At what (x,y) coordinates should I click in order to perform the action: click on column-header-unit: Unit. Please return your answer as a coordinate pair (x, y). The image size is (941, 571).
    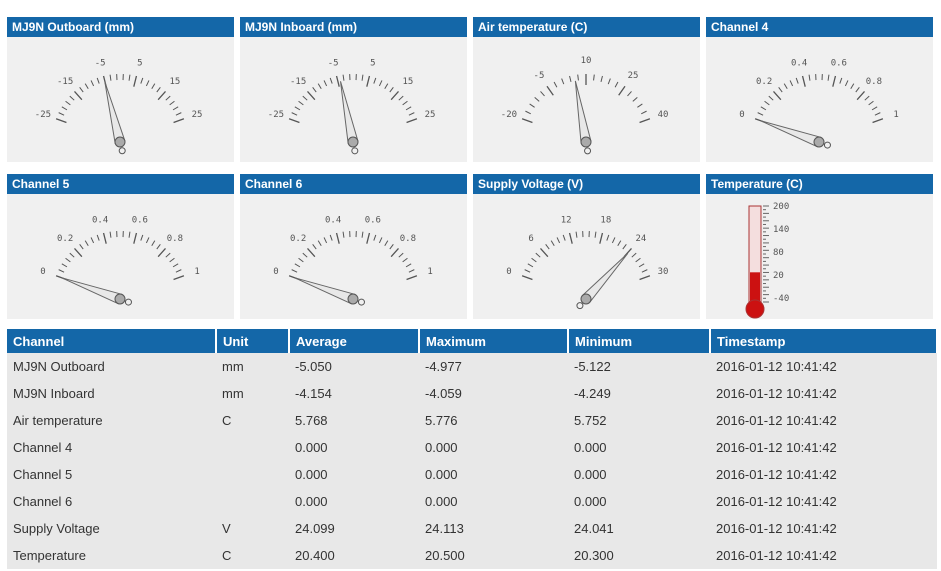
    Looking at the image, I should click on (253, 341).